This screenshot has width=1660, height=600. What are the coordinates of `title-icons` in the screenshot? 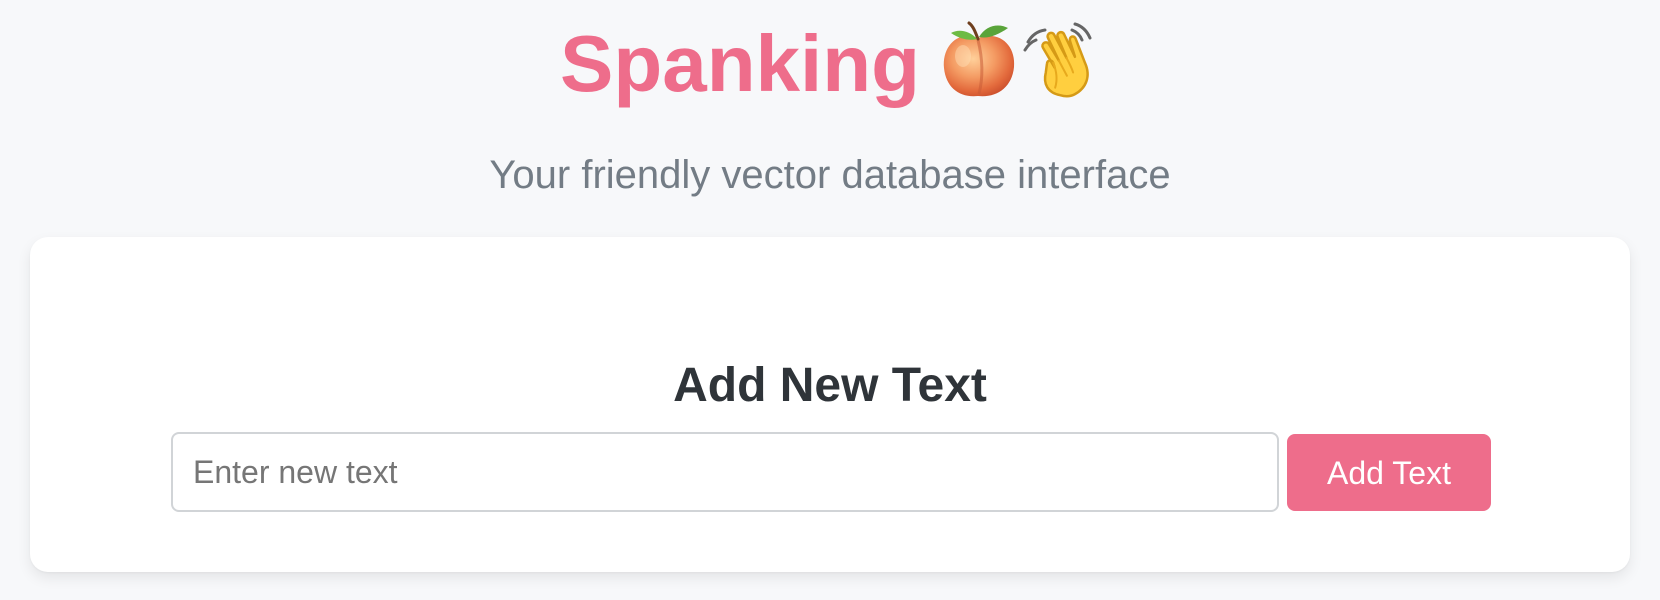 It's located at (1019, 59).